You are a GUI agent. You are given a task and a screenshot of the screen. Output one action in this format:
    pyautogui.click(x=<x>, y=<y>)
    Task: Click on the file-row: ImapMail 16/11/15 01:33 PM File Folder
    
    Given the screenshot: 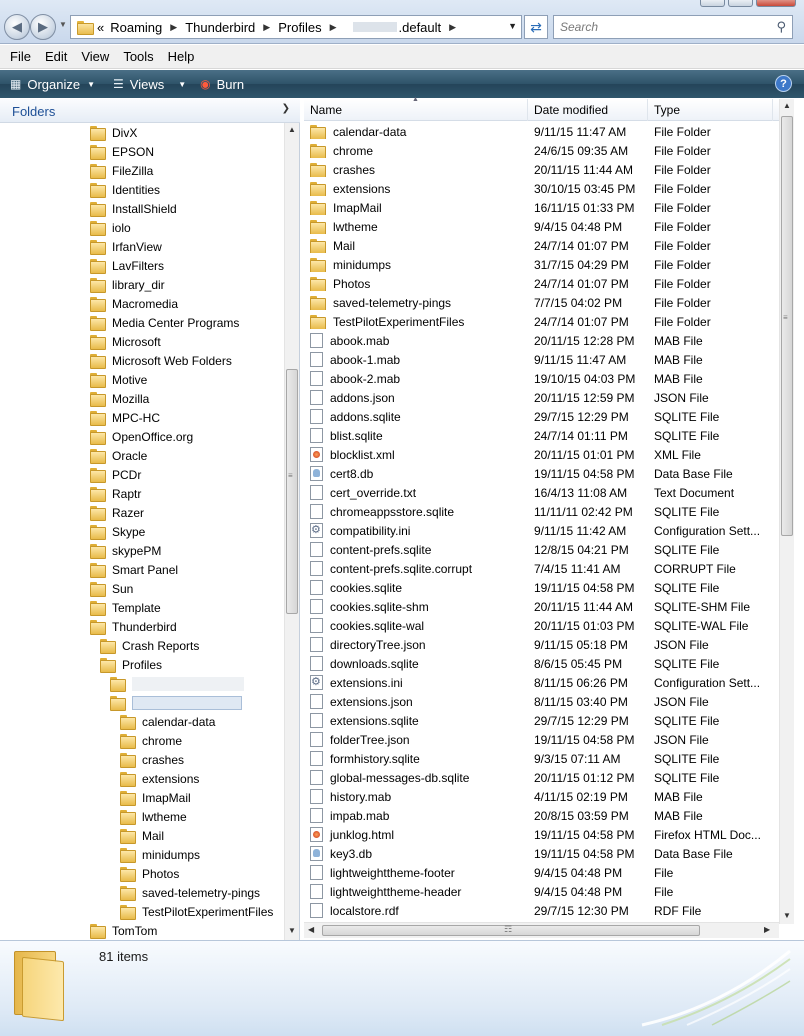 What is the action you would take?
    pyautogui.click(x=541, y=207)
    